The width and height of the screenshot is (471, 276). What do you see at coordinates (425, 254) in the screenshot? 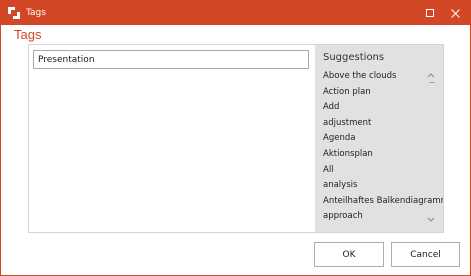
I see `cancel-button: Cancel` at bounding box center [425, 254].